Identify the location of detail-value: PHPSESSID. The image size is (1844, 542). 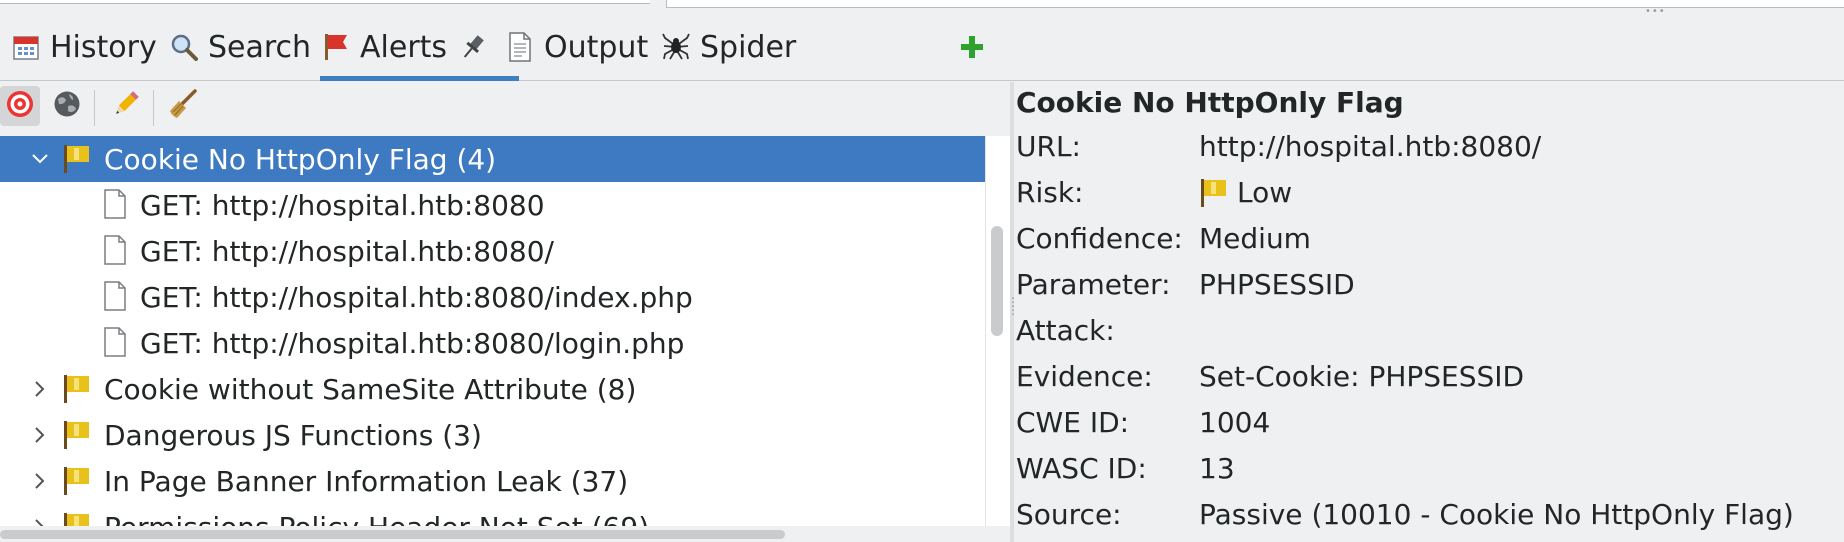
(1277, 284).